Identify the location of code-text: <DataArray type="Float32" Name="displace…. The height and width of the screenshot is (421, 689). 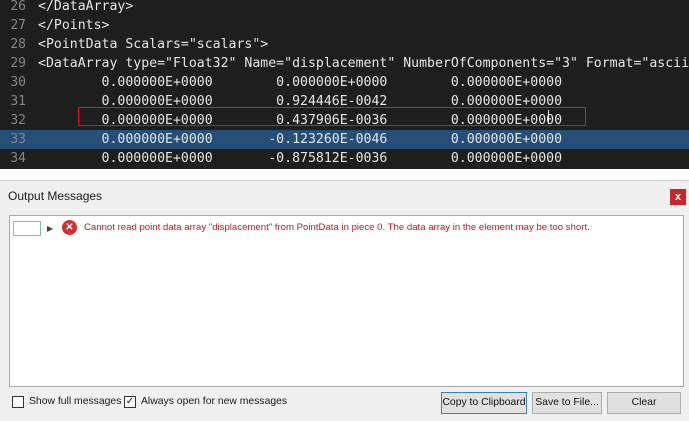
(363, 63).